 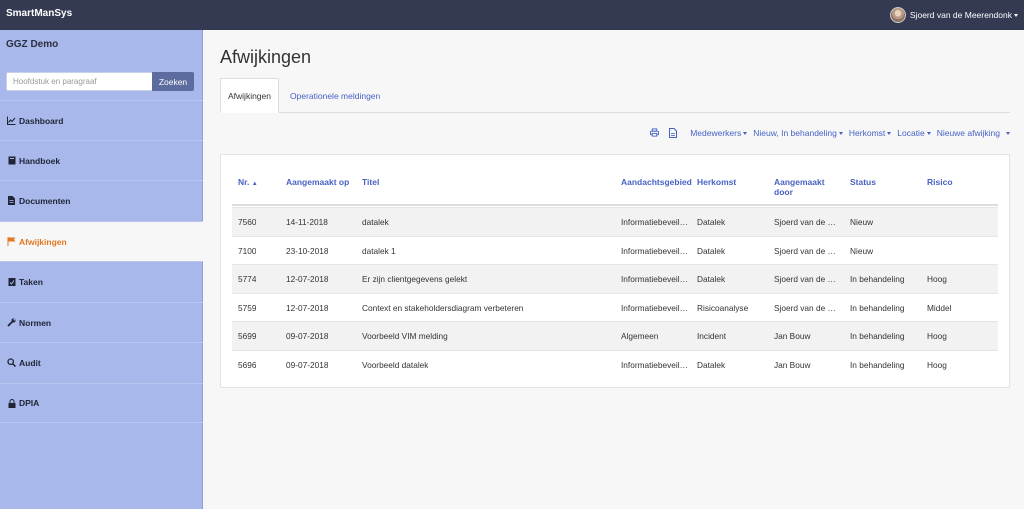 I want to click on print-icon, so click(x=655, y=133).